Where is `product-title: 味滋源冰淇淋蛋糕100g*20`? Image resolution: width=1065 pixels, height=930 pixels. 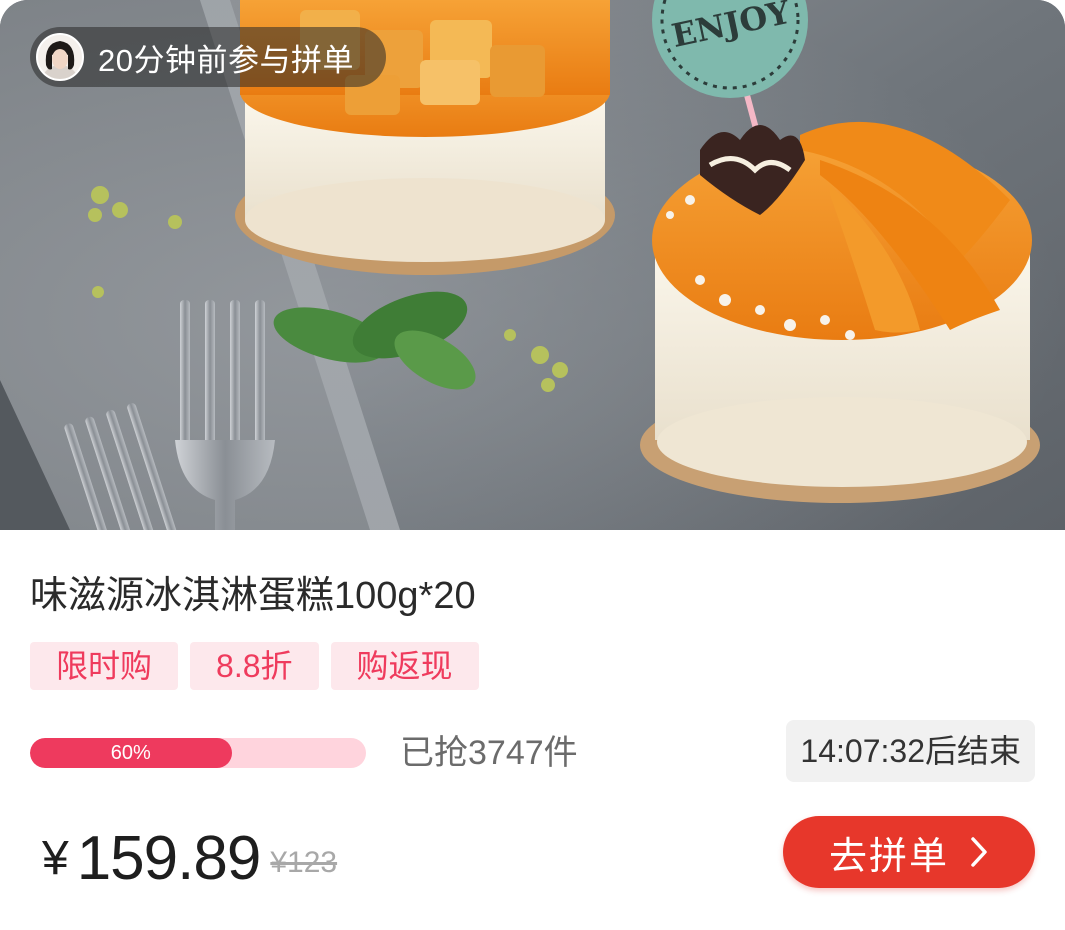
product-title: 味滋源冰淇淋蛋糕100g*20 is located at coordinates (253, 596).